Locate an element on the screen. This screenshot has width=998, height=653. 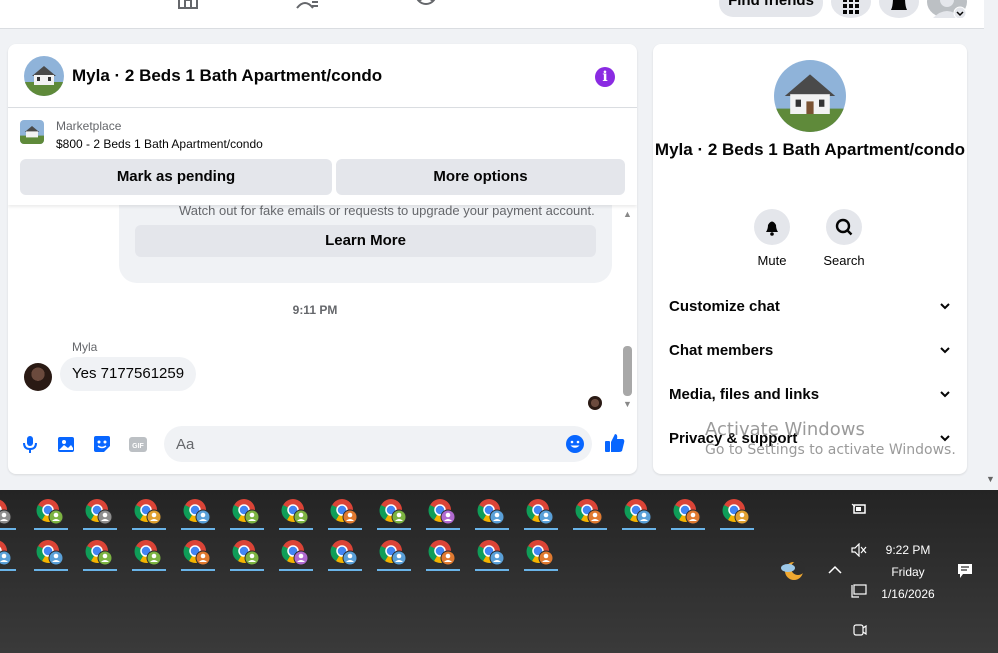
section-label: Media, files and links is located at coordinates (744, 394).